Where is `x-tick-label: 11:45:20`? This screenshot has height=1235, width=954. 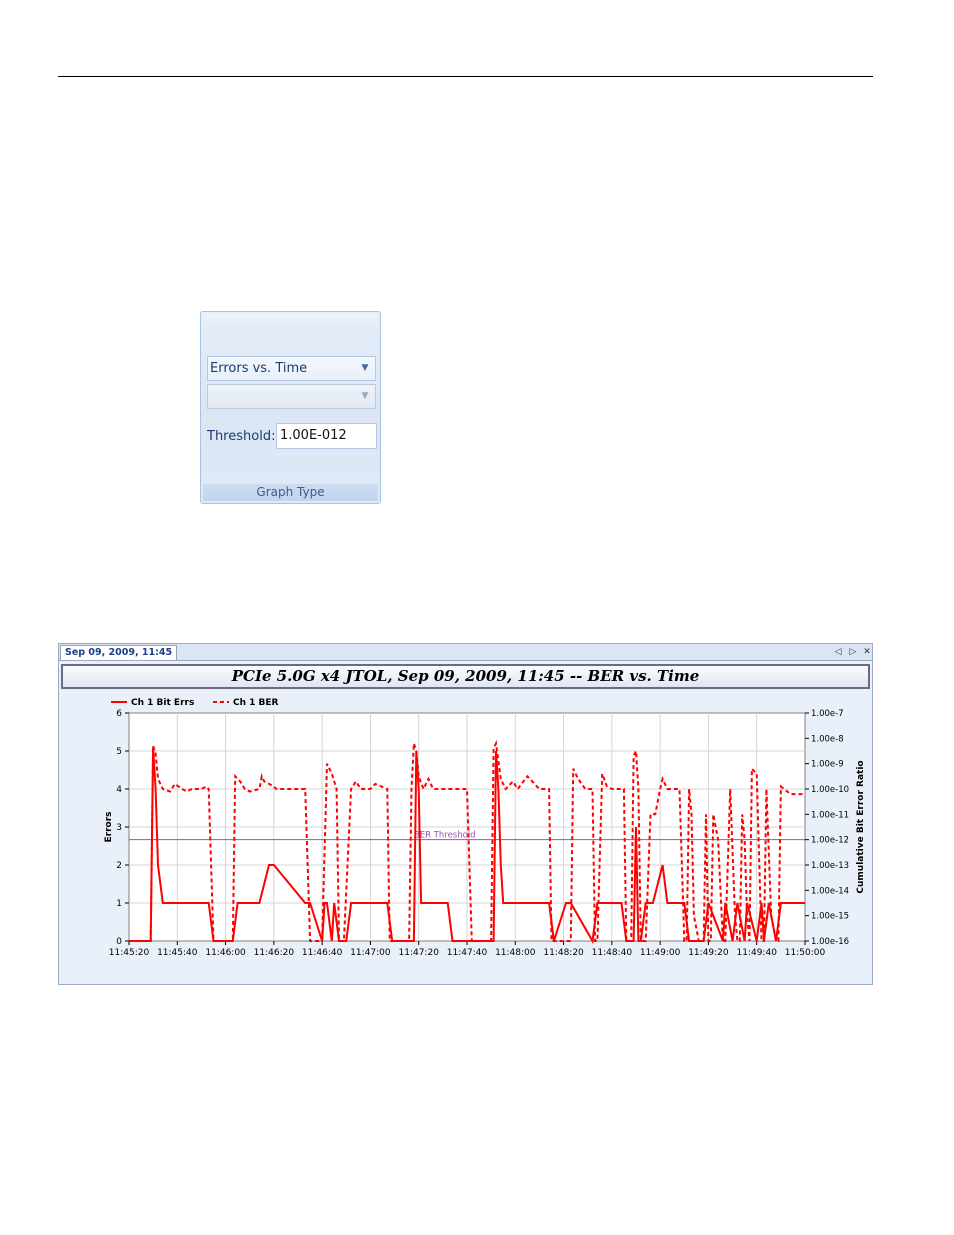 x-tick-label: 11:45:20 is located at coordinates (129, 953).